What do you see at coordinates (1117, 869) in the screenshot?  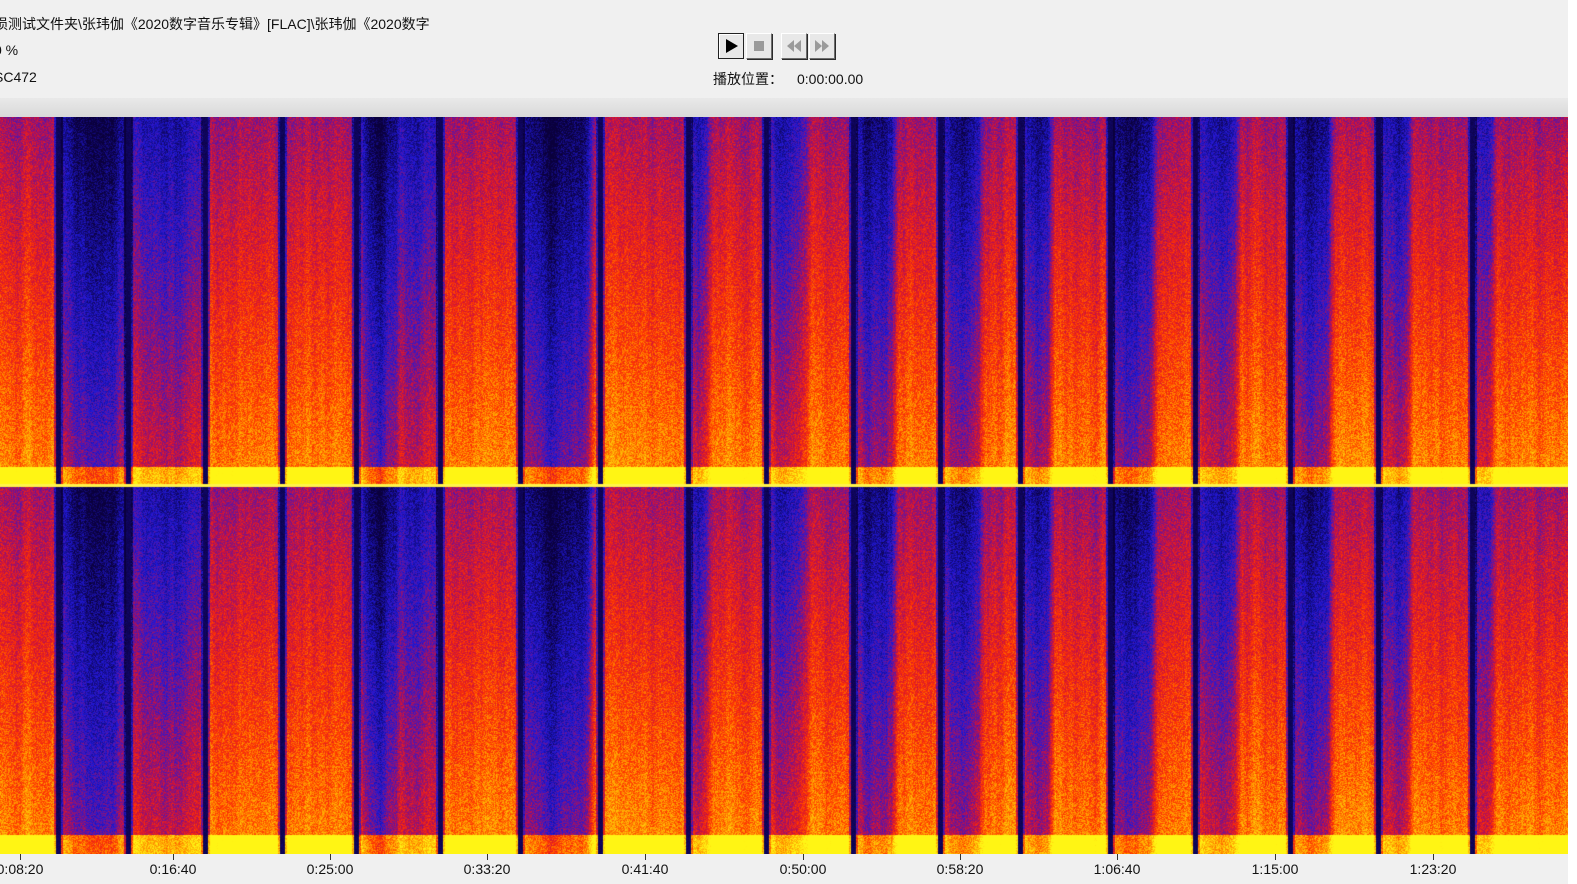 I see `axis-tick-label: 1:06:40` at bounding box center [1117, 869].